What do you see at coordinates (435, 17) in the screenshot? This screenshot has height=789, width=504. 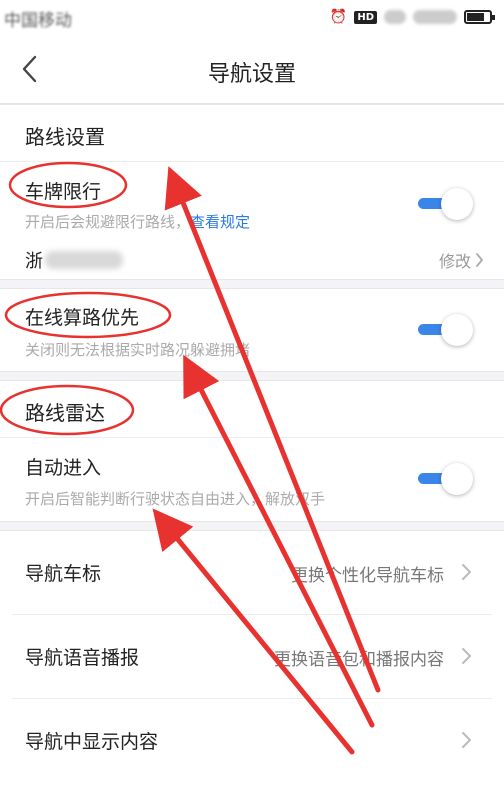 I see `wifi-icon` at bounding box center [435, 17].